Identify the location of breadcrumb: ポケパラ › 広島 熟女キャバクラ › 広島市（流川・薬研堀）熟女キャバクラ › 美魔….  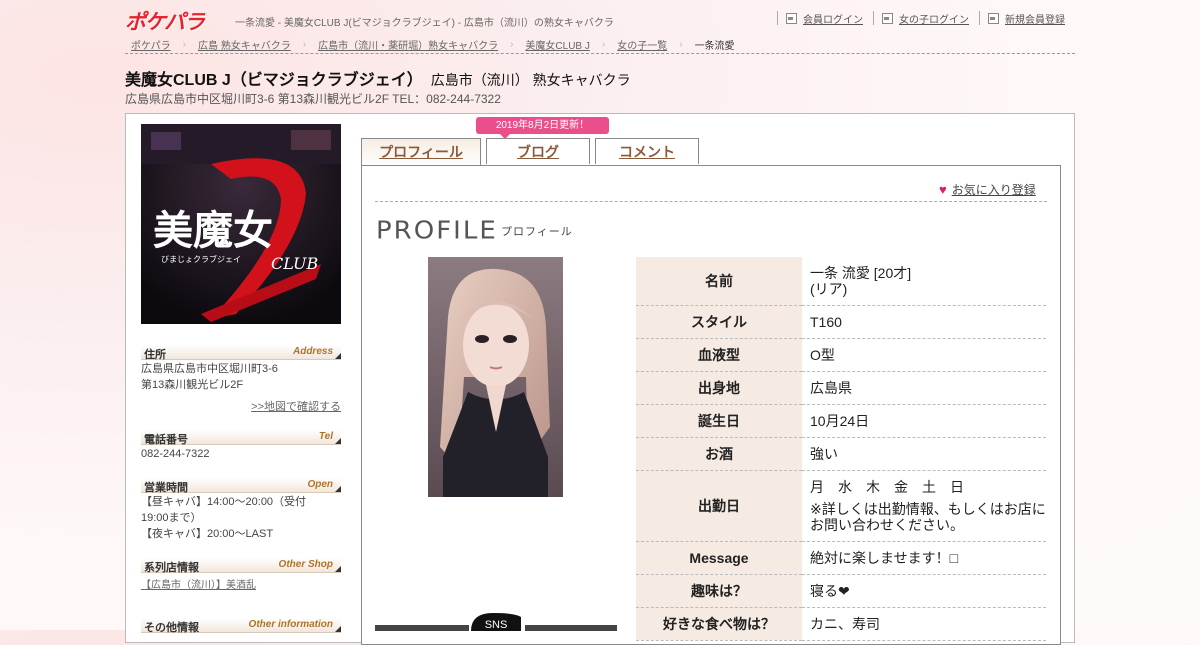
(600, 44).